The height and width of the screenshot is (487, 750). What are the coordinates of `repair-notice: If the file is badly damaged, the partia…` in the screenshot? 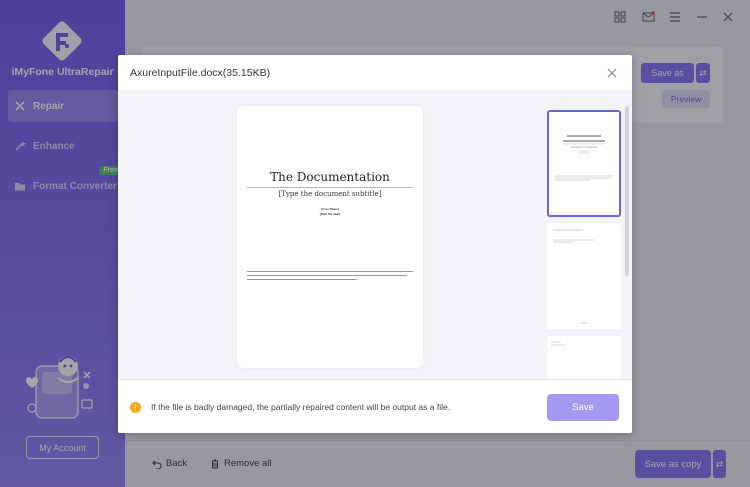 It's located at (301, 407).